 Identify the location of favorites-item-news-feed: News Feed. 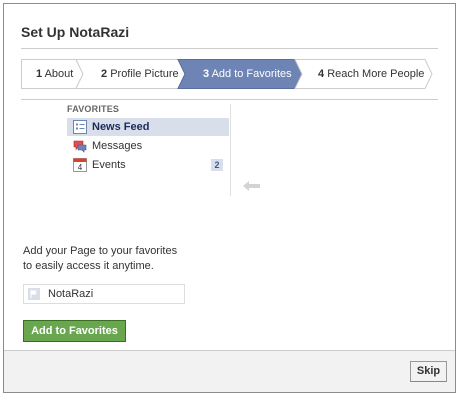
(148, 127).